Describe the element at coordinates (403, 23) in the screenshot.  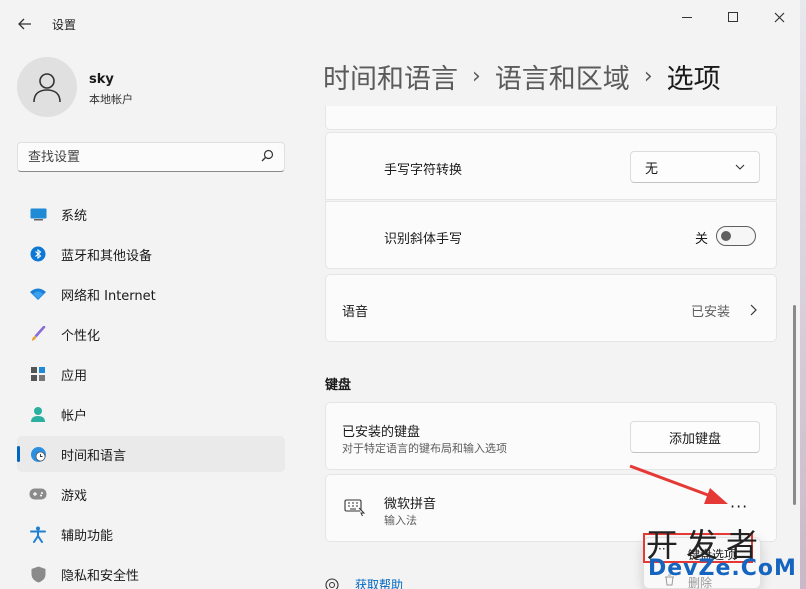
I see `title-bar: 设置` at that location.